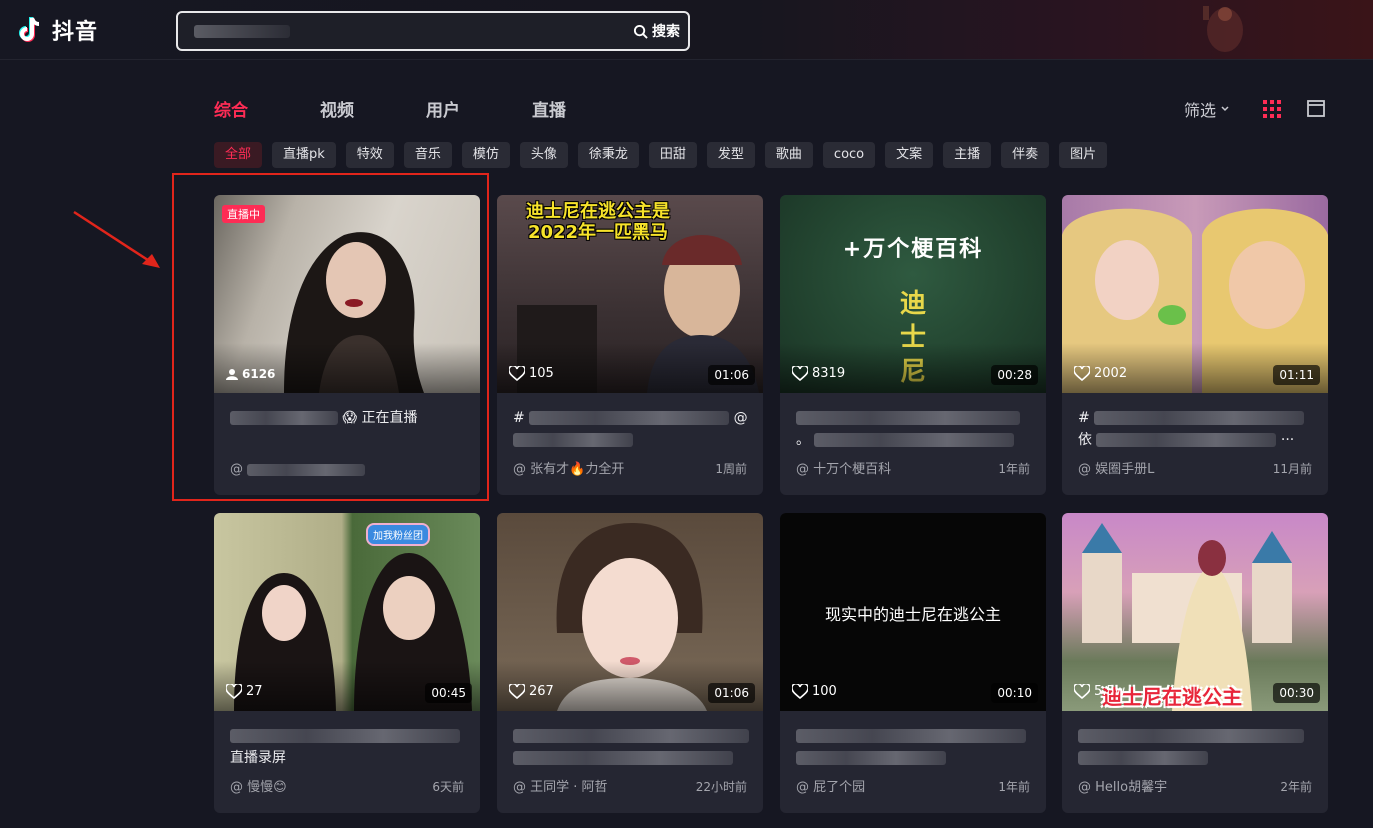  What do you see at coordinates (244, 691) in the screenshot?
I see `like-count: 27` at bounding box center [244, 691].